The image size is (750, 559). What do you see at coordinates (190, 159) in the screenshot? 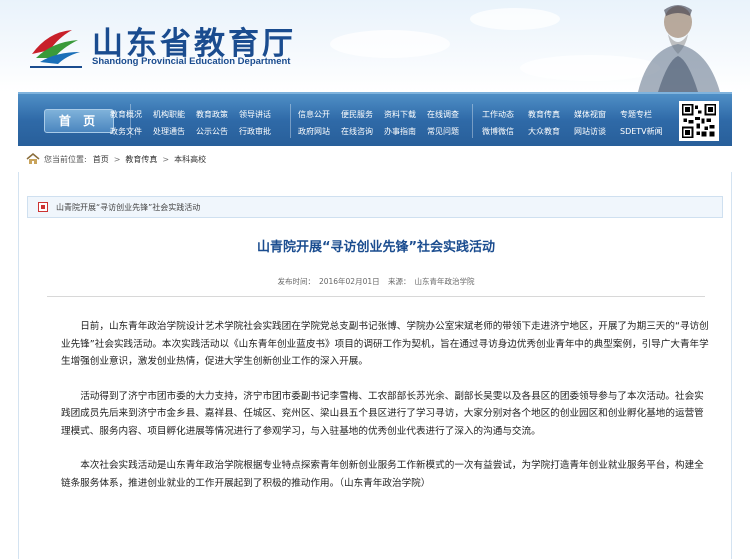
I see `breadcrumb-link-universities: 本科高校` at bounding box center [190, 159].